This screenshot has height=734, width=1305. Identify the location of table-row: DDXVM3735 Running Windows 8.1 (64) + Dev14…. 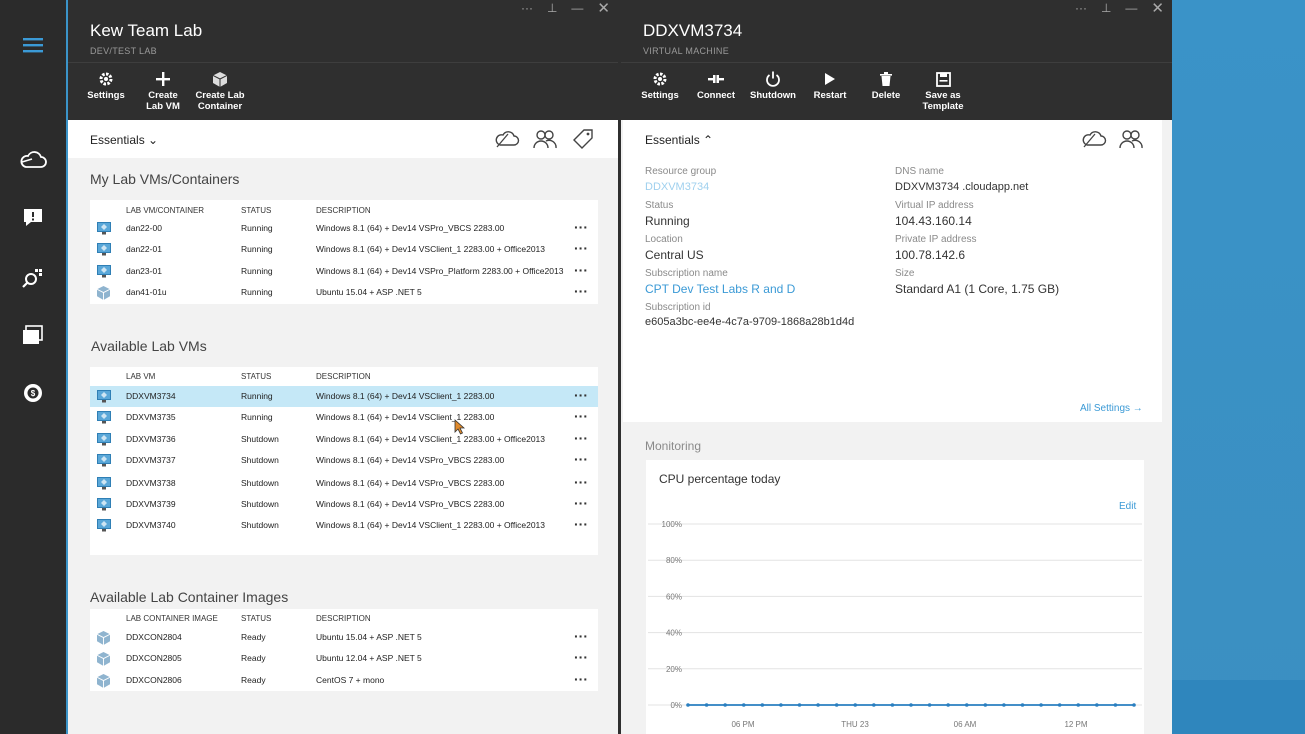
(344, 417).